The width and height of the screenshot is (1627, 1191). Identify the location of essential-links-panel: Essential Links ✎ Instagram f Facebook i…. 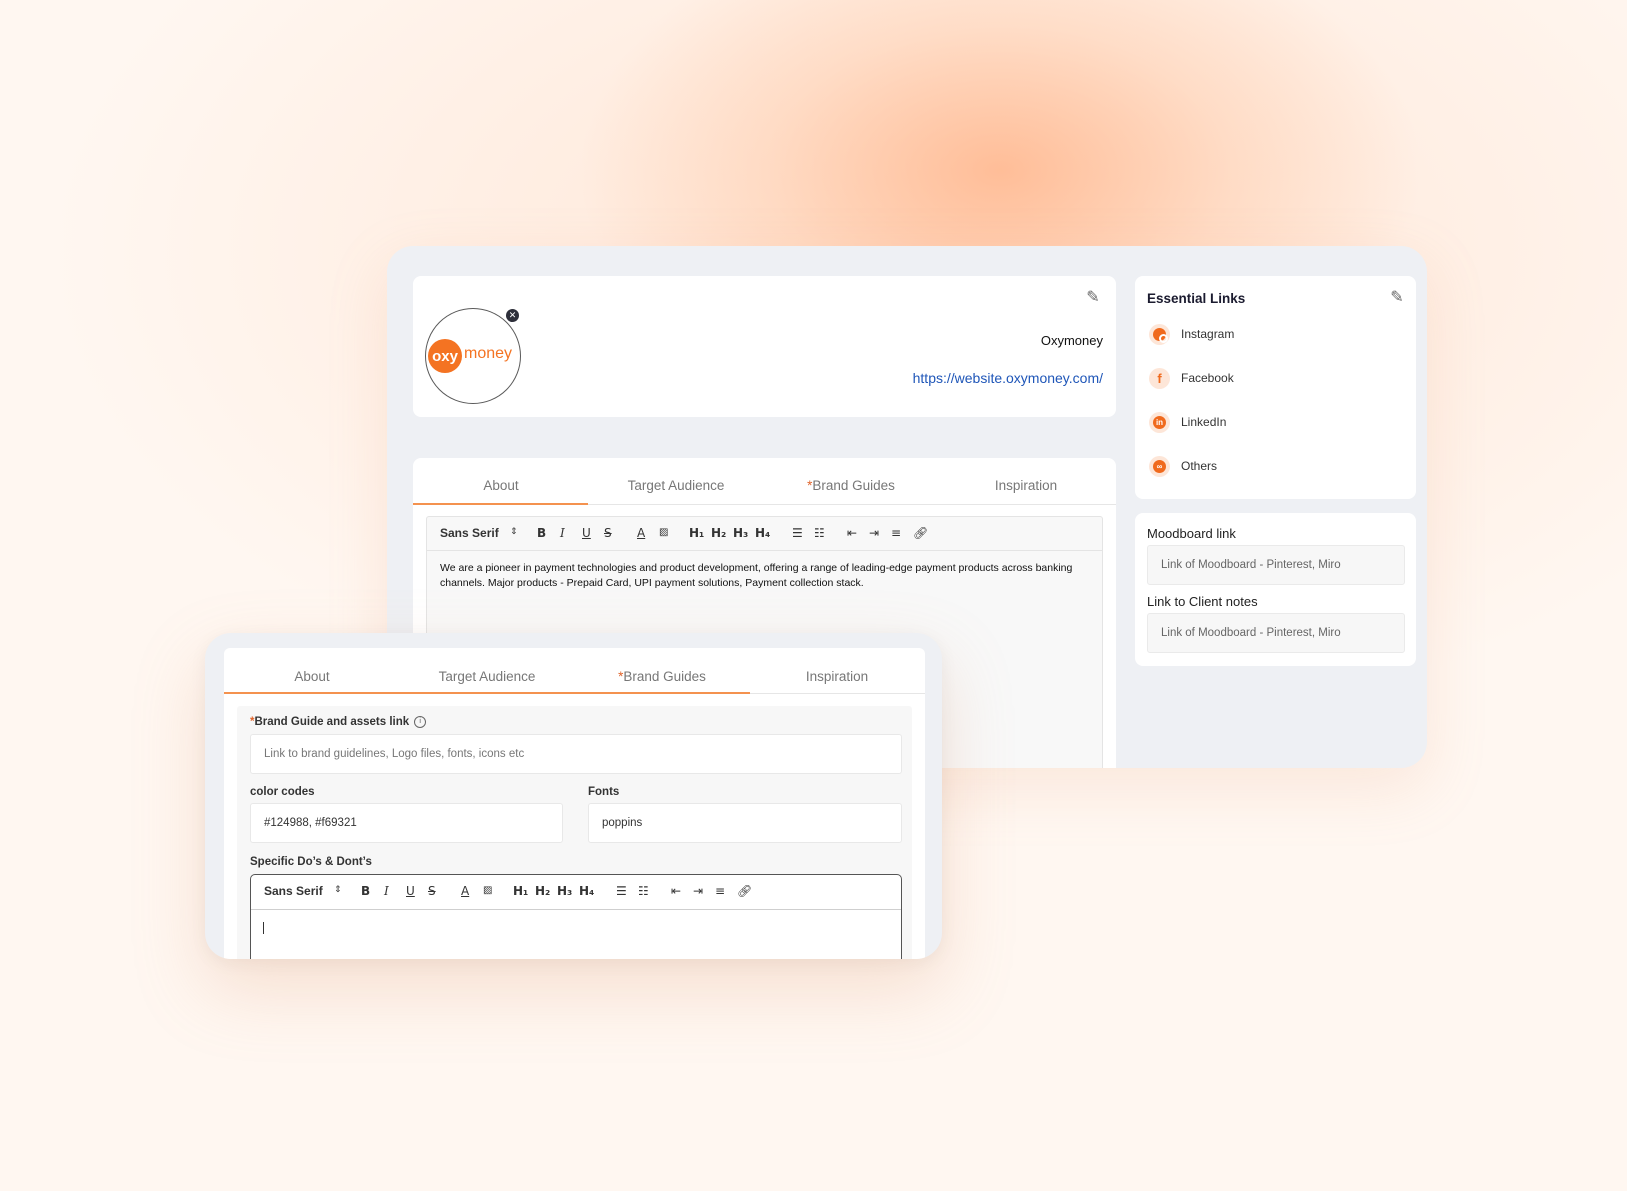
(1275, 387).